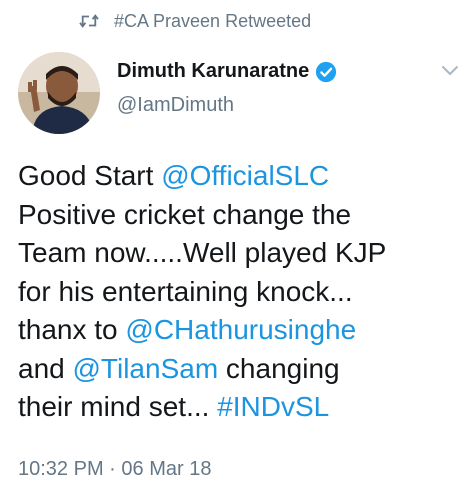 This screenshot has height=500, width=475. Describe the element at coordinates (185, 214) in the screenshot. I see `tweet-text-segment: Positive cricket change the` at that location.